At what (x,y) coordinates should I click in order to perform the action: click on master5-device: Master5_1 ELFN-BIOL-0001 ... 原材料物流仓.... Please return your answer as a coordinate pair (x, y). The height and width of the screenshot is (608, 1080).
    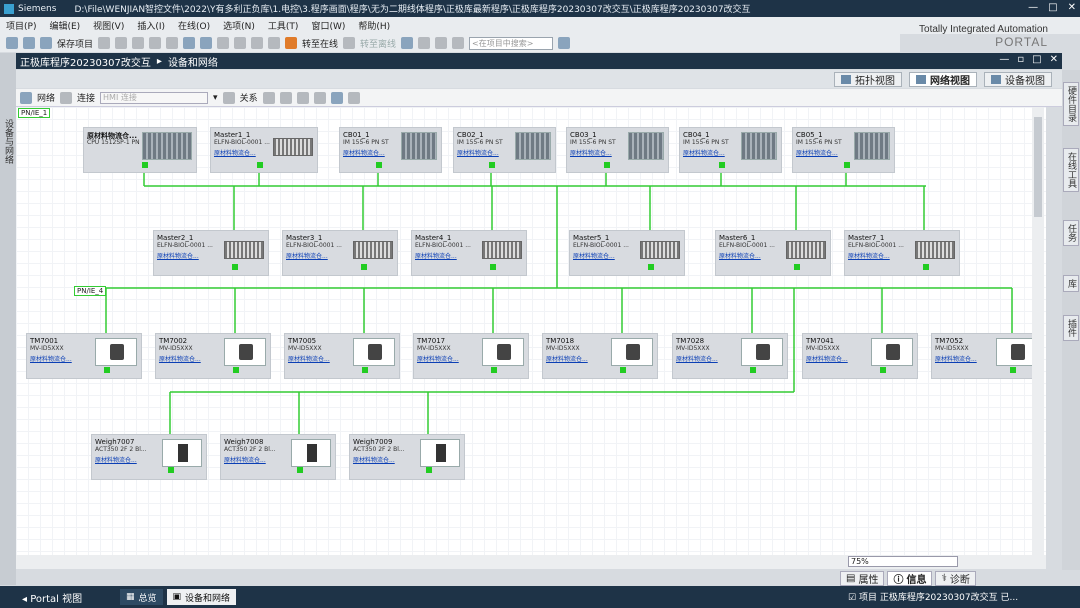
    Looking at the image, I should click on (627, 253).